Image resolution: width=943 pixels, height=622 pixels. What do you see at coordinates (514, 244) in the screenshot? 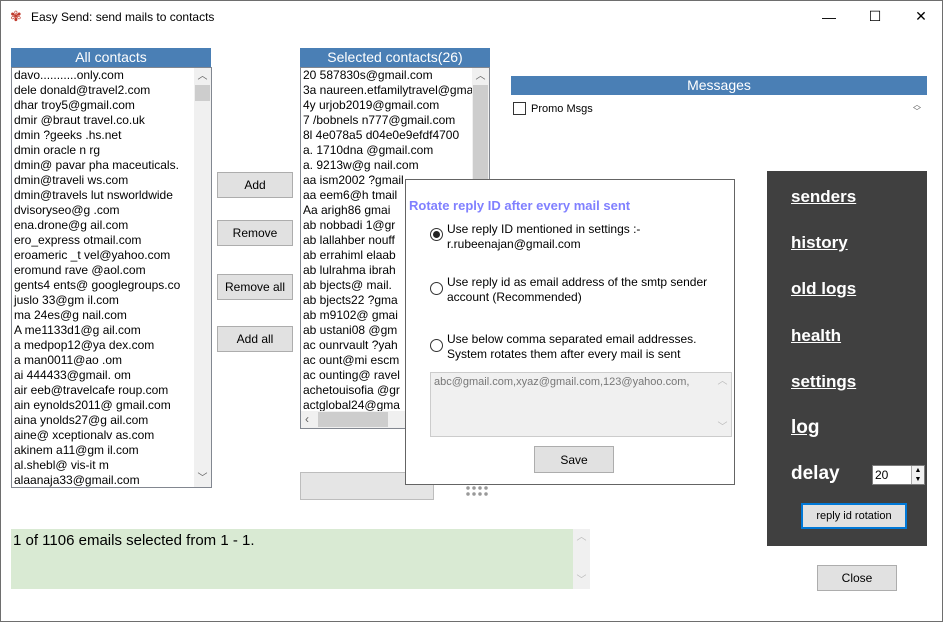
I see `option-email: r.rubeenajan@gmail.com` at bounding box center [514, 244].